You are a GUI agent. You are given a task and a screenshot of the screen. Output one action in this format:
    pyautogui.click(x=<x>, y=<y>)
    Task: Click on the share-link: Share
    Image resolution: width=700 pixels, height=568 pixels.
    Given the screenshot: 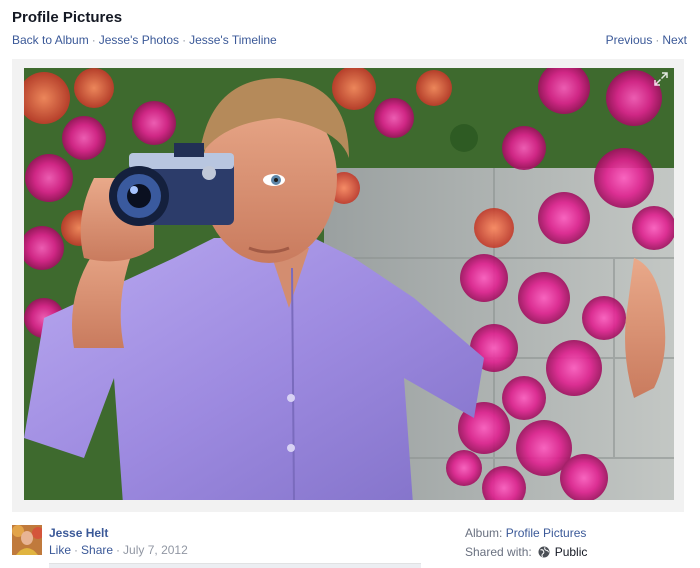 What is the action you would take?
    pyautogui.click(x=97, y=550)
    